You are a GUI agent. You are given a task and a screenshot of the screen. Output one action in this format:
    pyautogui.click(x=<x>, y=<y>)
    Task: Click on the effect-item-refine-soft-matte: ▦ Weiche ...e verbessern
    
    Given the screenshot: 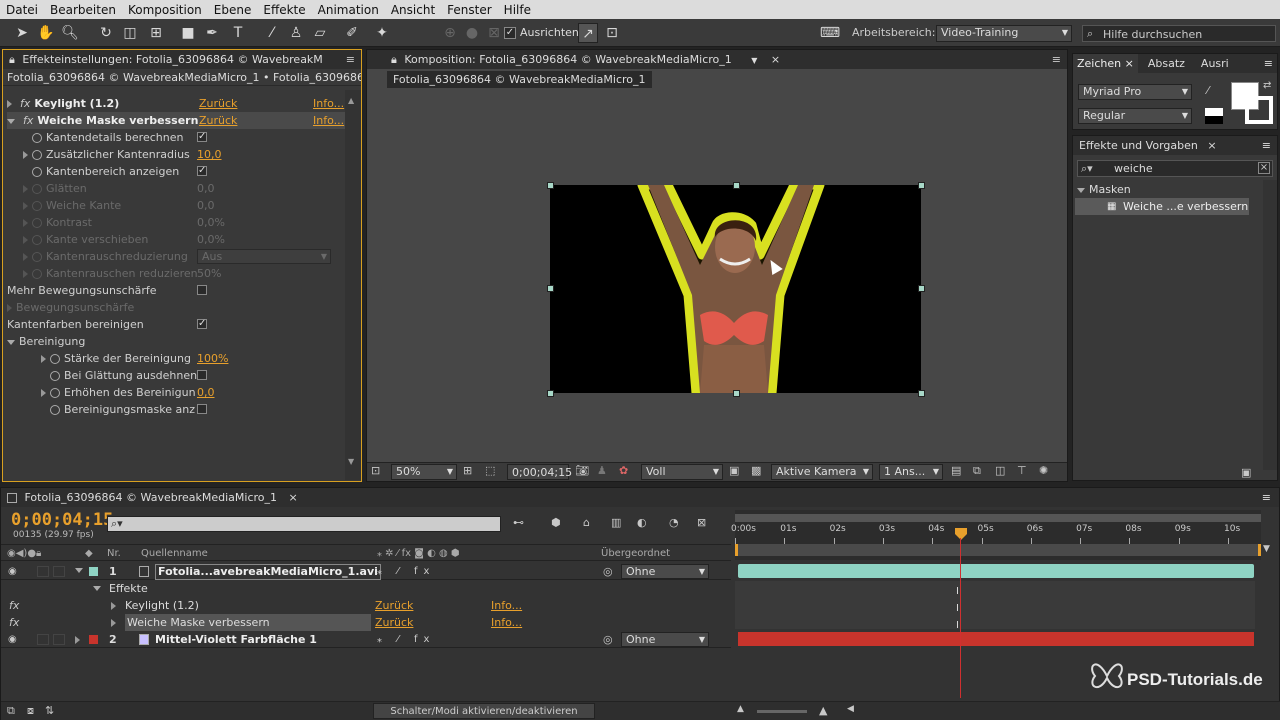 What is the action you would take?
    pyautogui.click(x=1162, y=206)
    